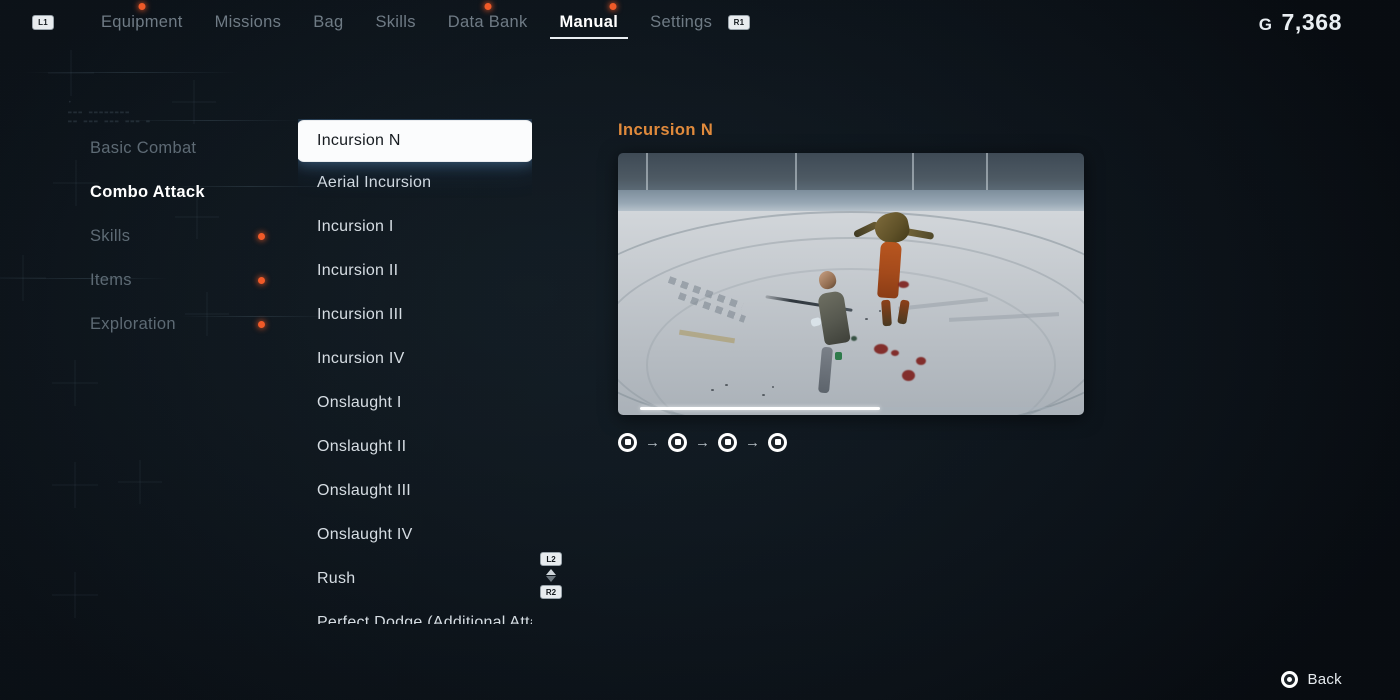 This screenshot has height=700, width=1400. I want to click on category-item-exploration: Exploration, so click(190, 324).